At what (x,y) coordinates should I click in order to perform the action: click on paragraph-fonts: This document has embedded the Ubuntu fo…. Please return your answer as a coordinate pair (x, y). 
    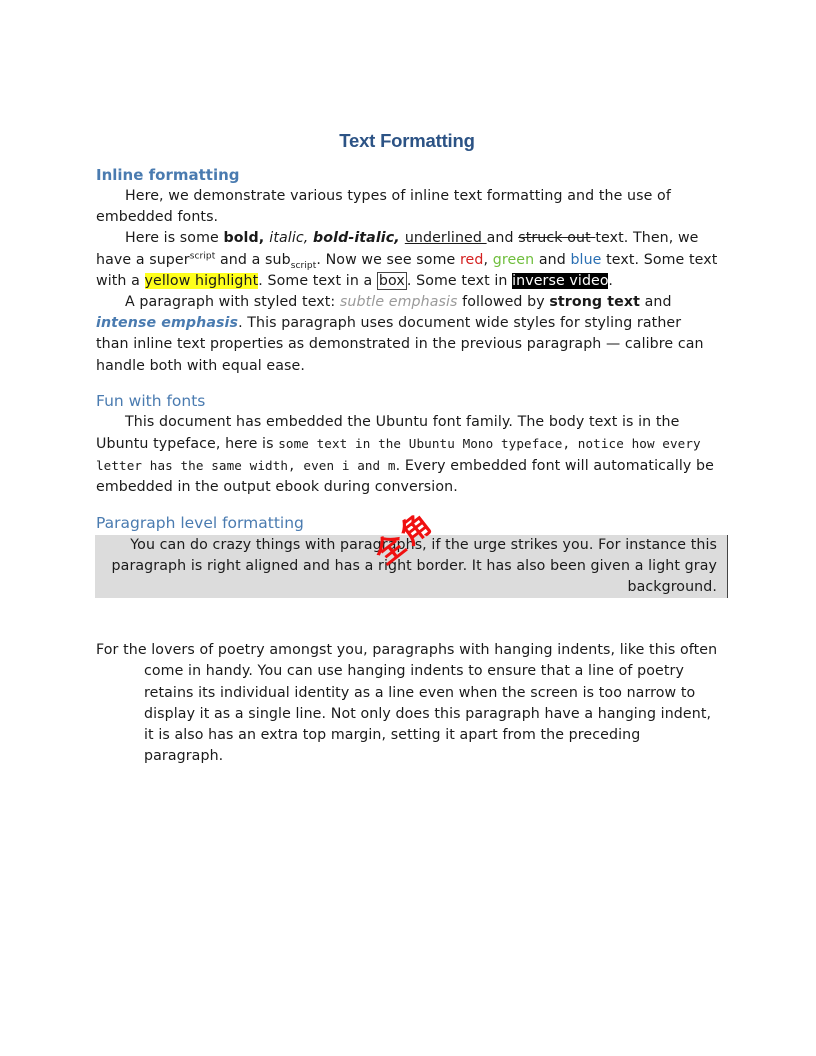
    Looking at the image, I should click on (407, 455).